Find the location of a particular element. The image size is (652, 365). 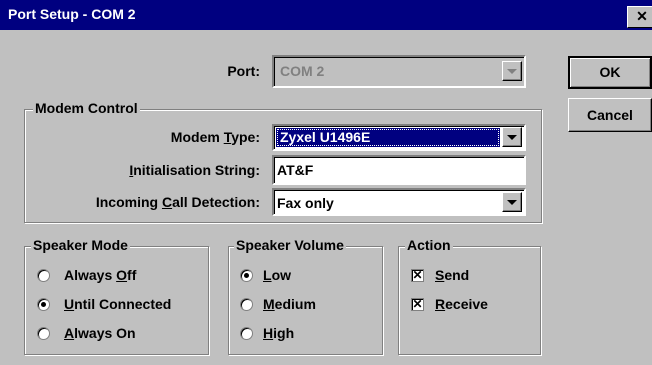

radio-label: Medium is located at coordinates (289, 304).